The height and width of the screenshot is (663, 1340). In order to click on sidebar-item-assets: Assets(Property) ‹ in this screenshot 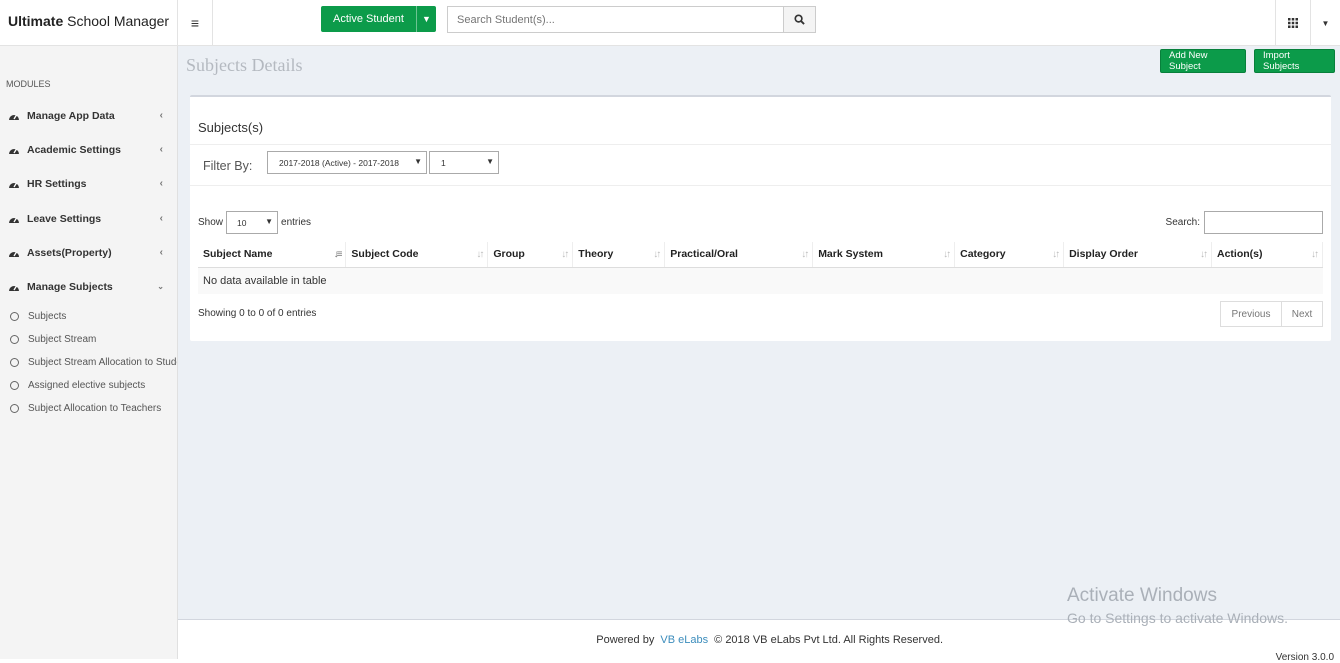, I will do `click(88, 253)`.